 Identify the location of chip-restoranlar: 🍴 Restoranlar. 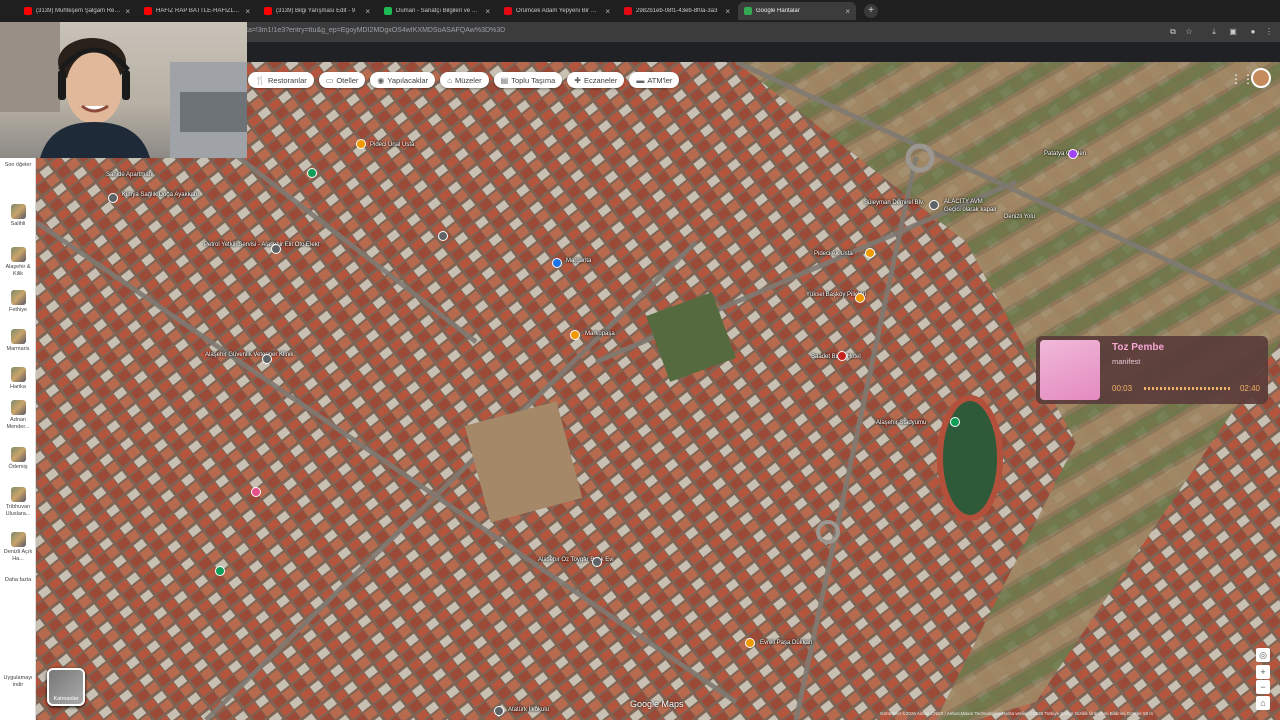
(281, 80).